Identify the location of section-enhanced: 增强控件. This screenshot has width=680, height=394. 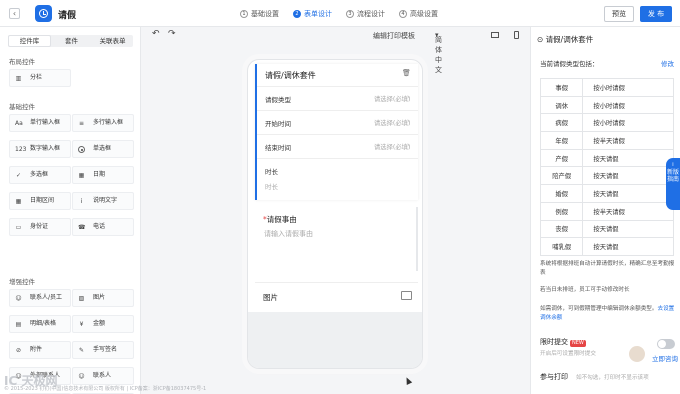
(22, 282).